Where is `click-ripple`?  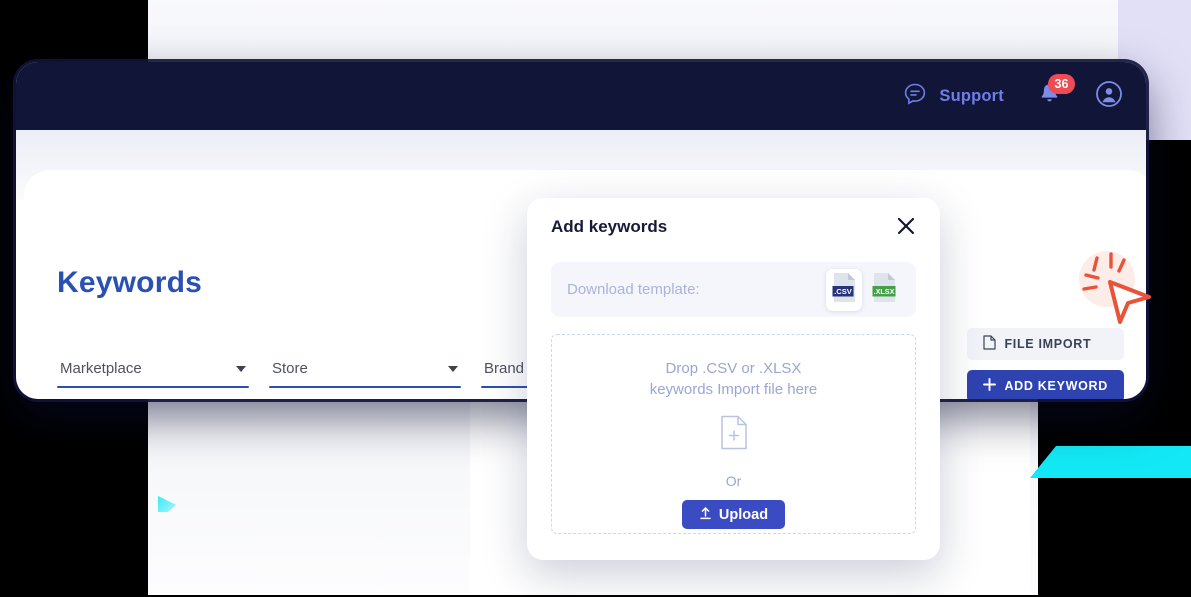
click-ripple is located at coordinates (1107, 279).